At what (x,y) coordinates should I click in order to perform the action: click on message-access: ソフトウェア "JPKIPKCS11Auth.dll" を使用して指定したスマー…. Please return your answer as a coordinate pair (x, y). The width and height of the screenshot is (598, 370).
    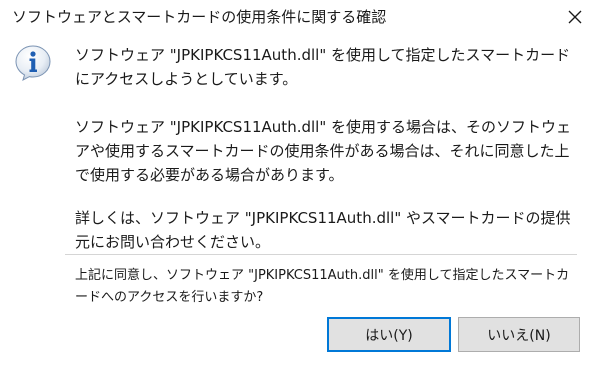
    Looking at the image, I should click on (323, 67).